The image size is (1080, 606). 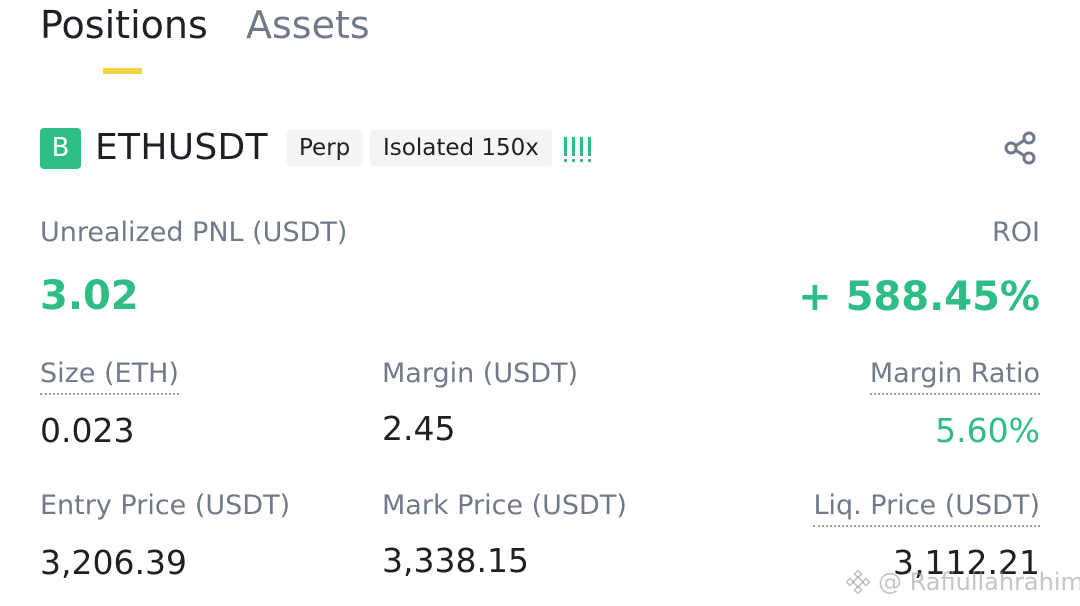 I want to click on unrealized-pnl-value: 3.02, so click(x=89, y=296).